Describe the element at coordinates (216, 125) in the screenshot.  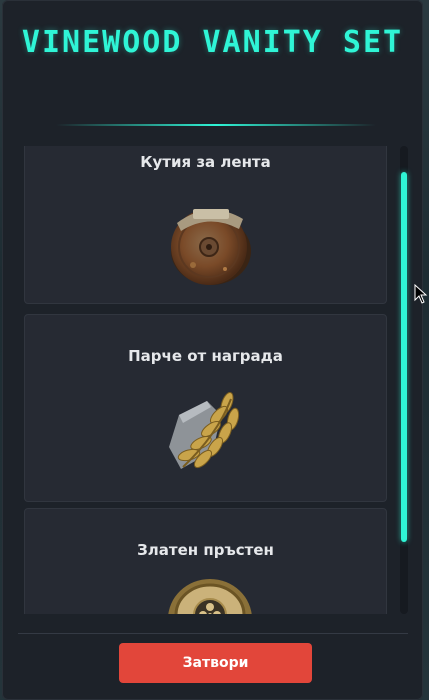
I see `title-divider` at that location.